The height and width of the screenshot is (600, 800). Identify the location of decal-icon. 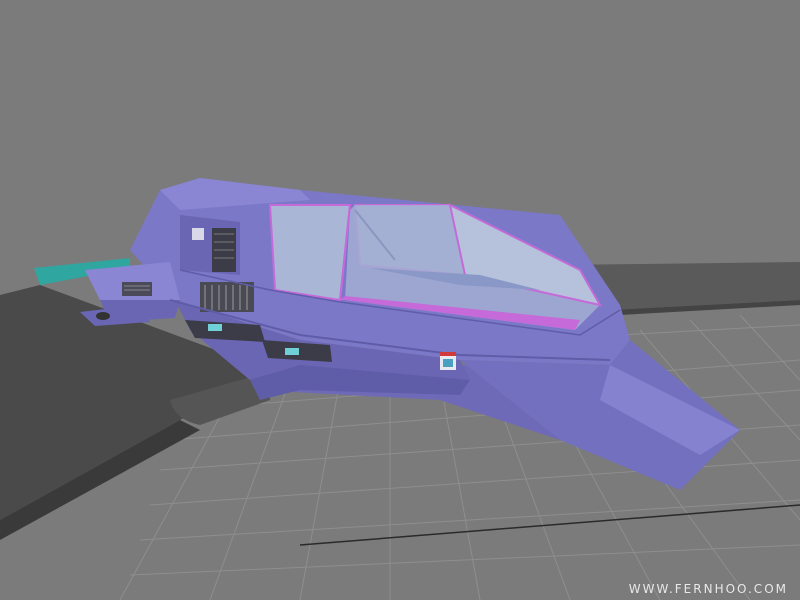
(448, 361).